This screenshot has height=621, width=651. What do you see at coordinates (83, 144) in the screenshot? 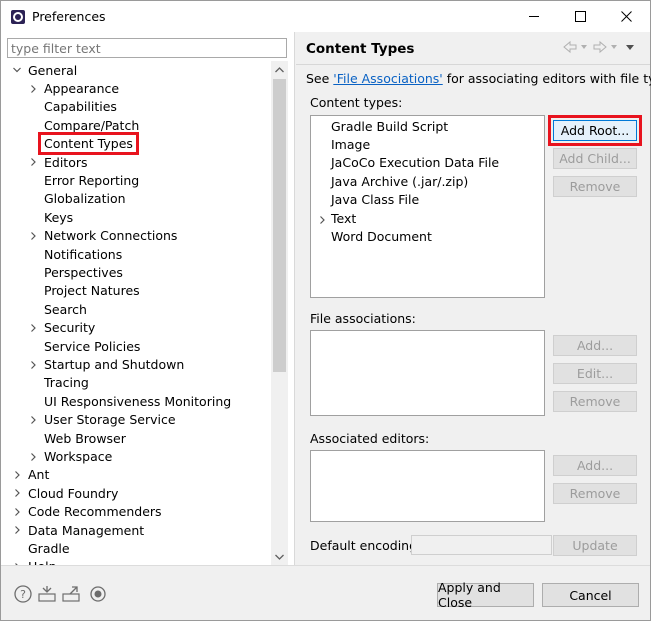
I see `tree-item: Content Types` at bounding box center [83, 144].